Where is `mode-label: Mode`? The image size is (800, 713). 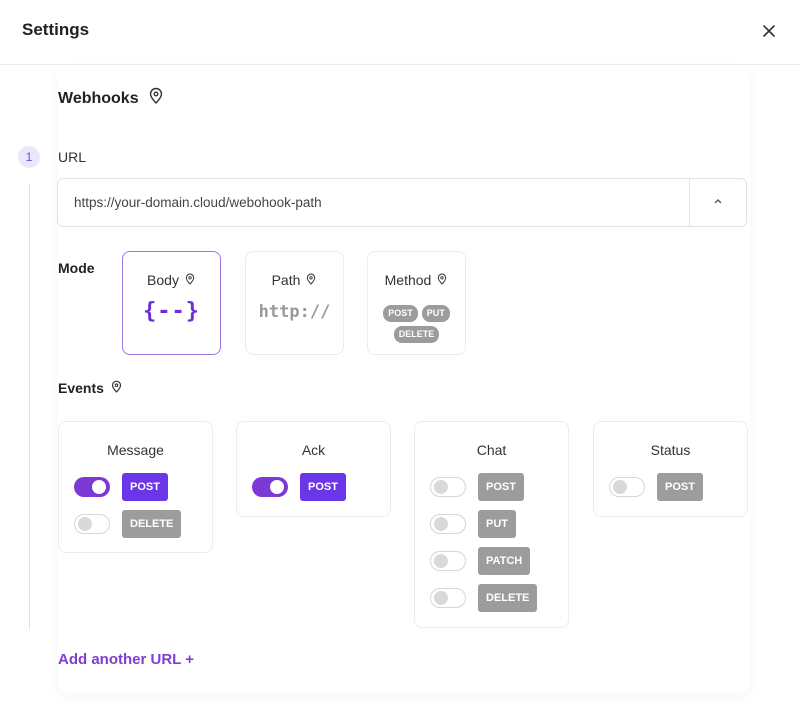
mode-label: Mode is located at coordinates (76, 268).